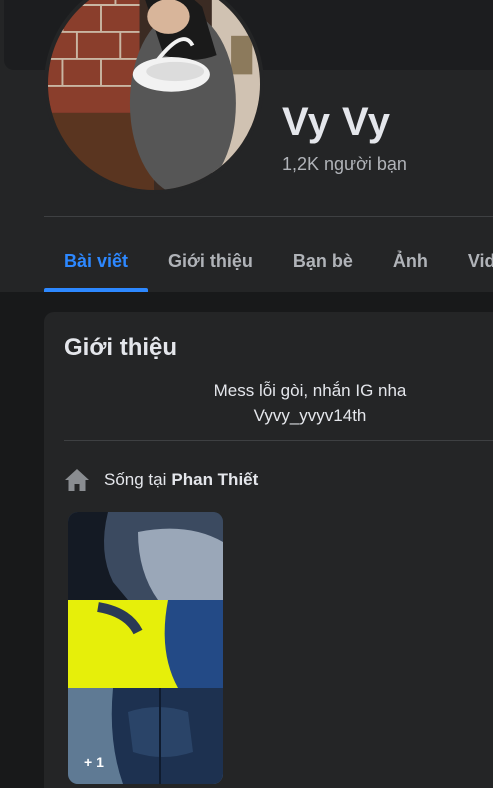 This screenshot has width=493, height=788. I want to click on tab-posts: Bài viết, so click(96, 261).